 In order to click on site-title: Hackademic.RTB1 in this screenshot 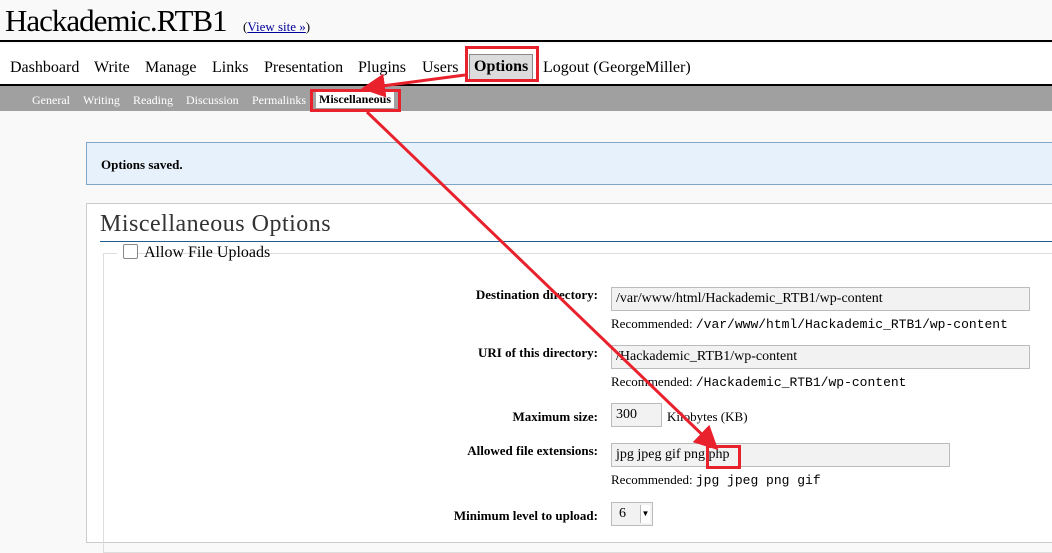, I will do `click(116, 20)`.